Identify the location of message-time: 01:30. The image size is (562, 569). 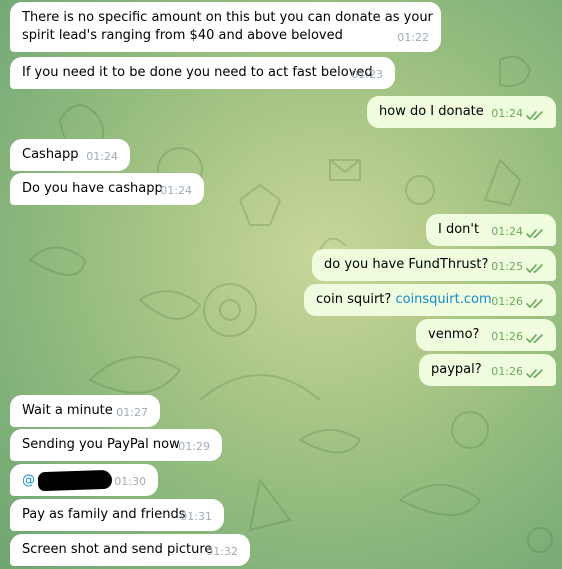
(130, 481).